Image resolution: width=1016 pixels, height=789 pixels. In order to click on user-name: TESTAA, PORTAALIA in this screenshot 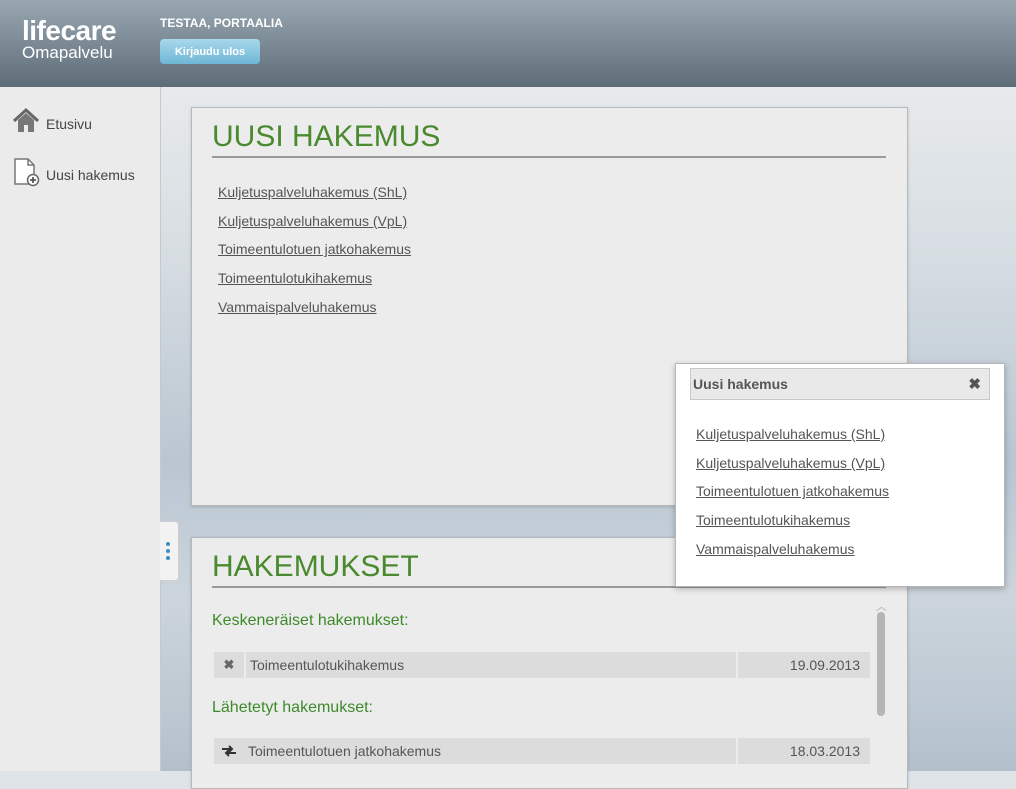, I will do `click(221, 23)`.